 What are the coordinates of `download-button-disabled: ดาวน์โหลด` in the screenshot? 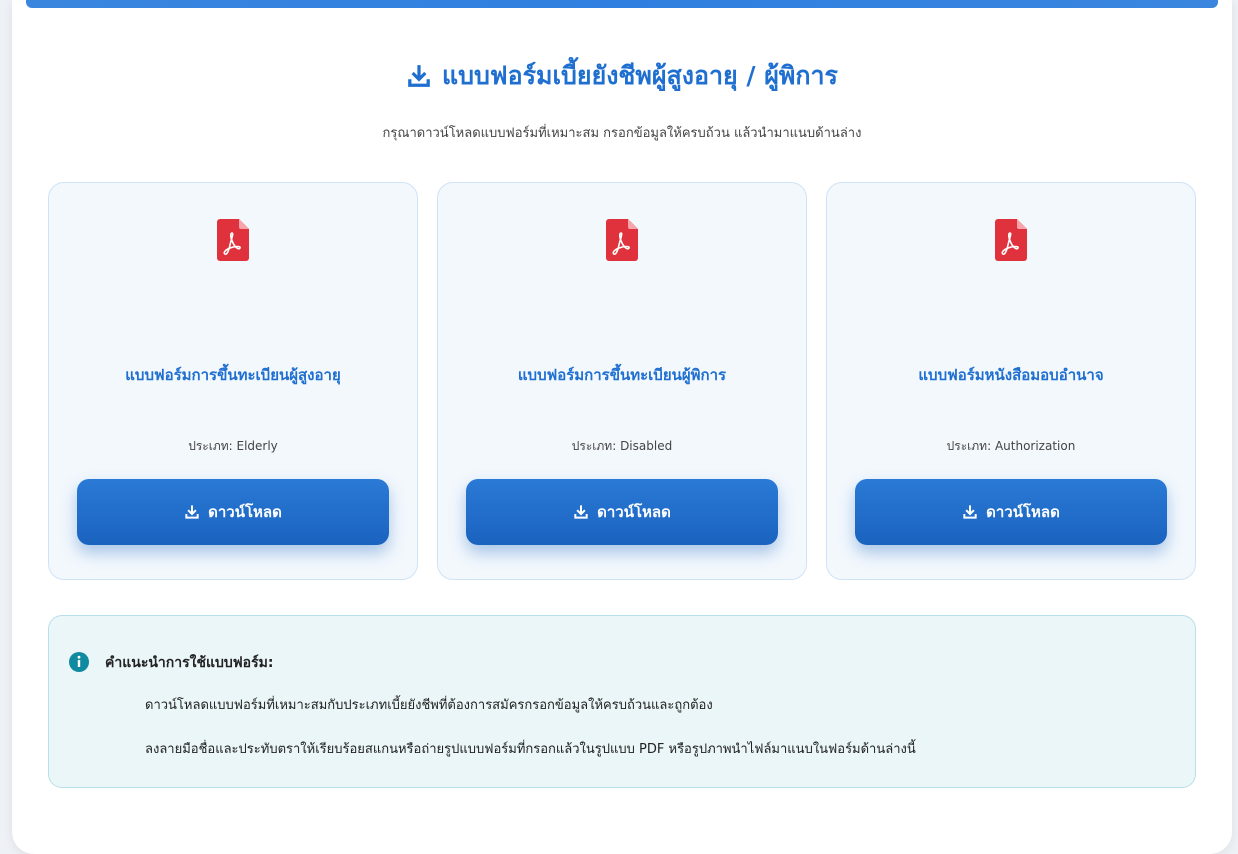 It's located at (622, 512).